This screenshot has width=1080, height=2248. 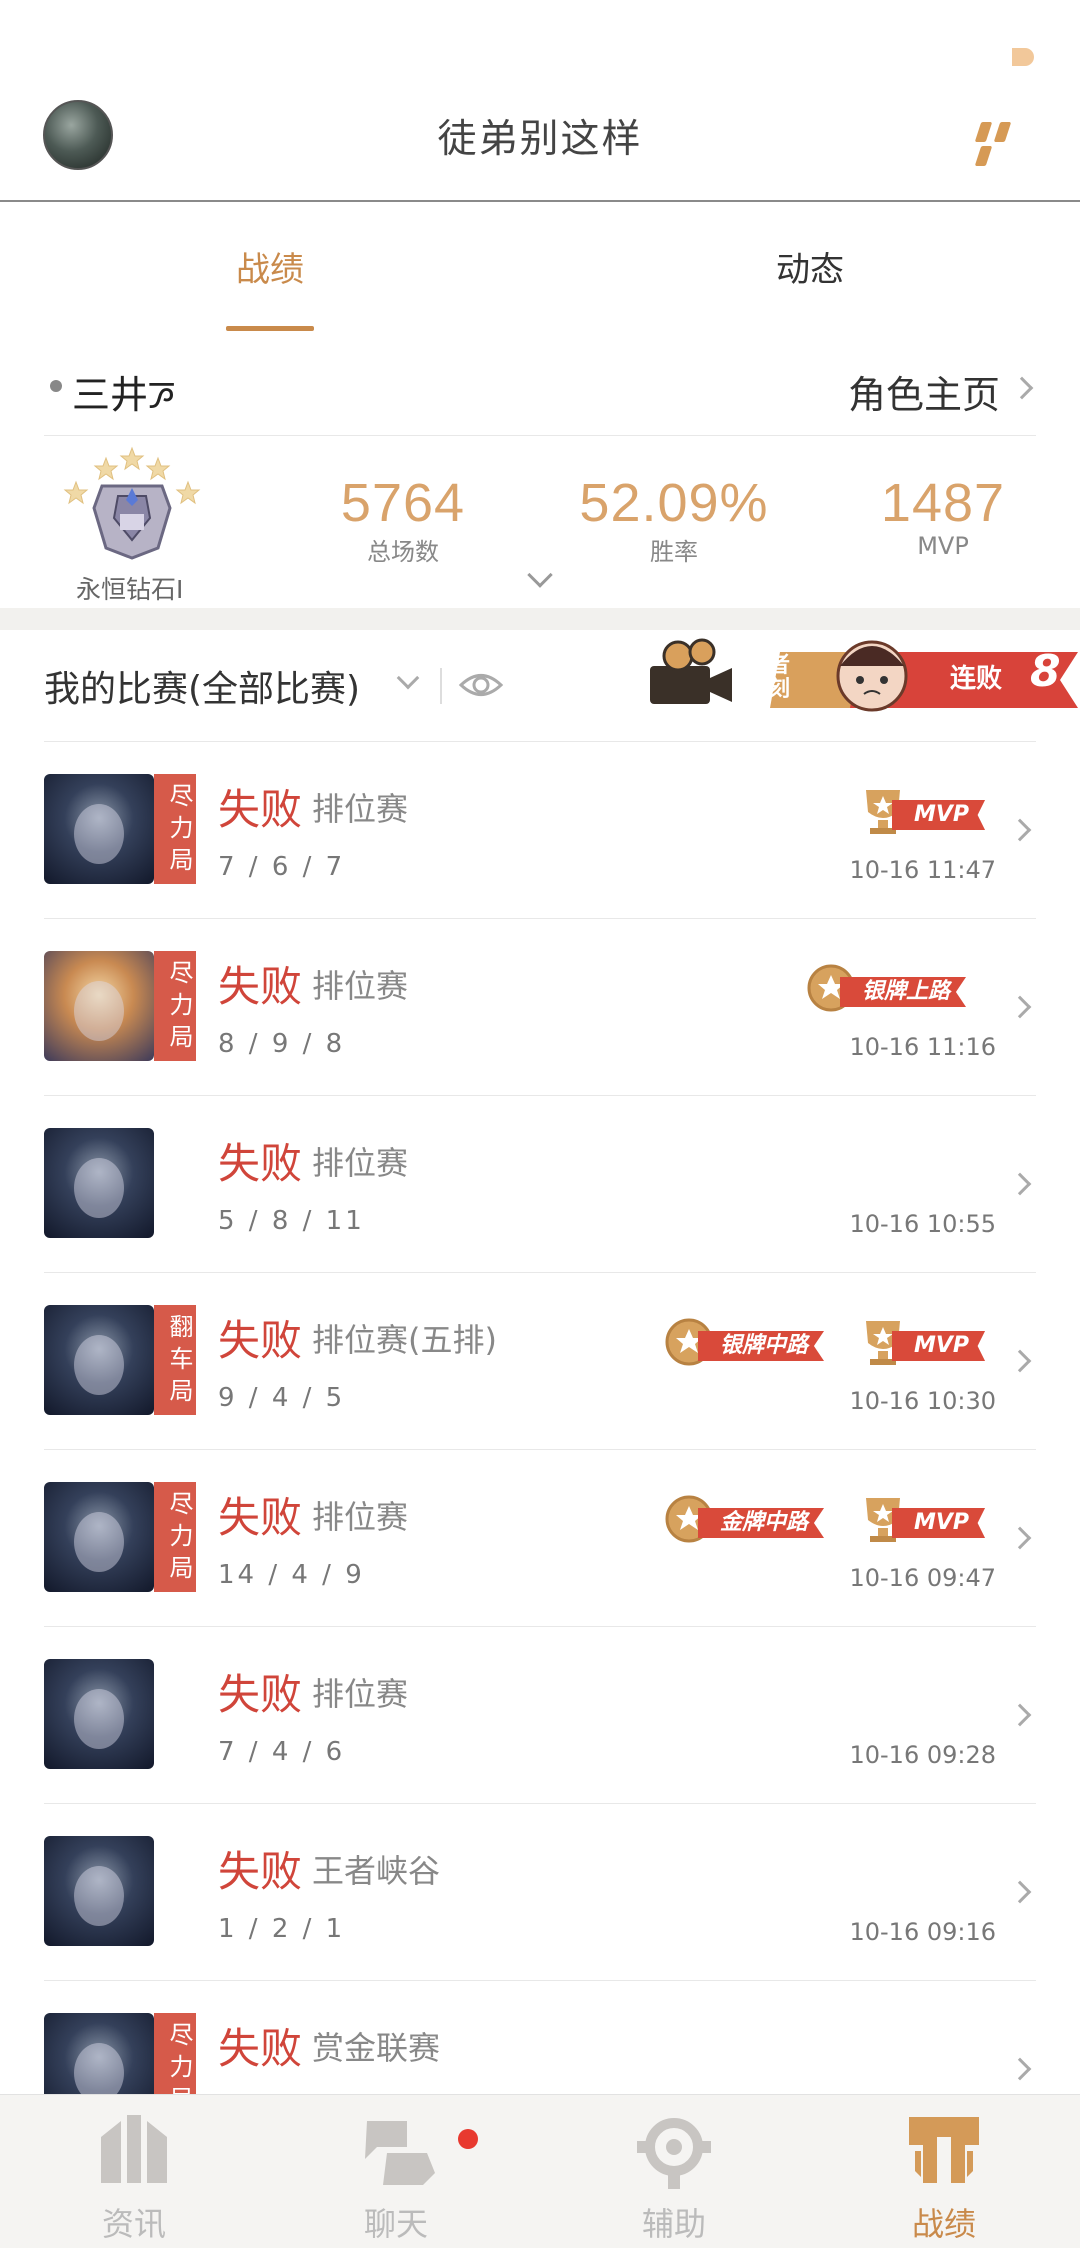 What do you see at coordinates (922, 870) in the screenshot?
I see `match-time: 10-16 11:47` at bounding box center [922, 870].